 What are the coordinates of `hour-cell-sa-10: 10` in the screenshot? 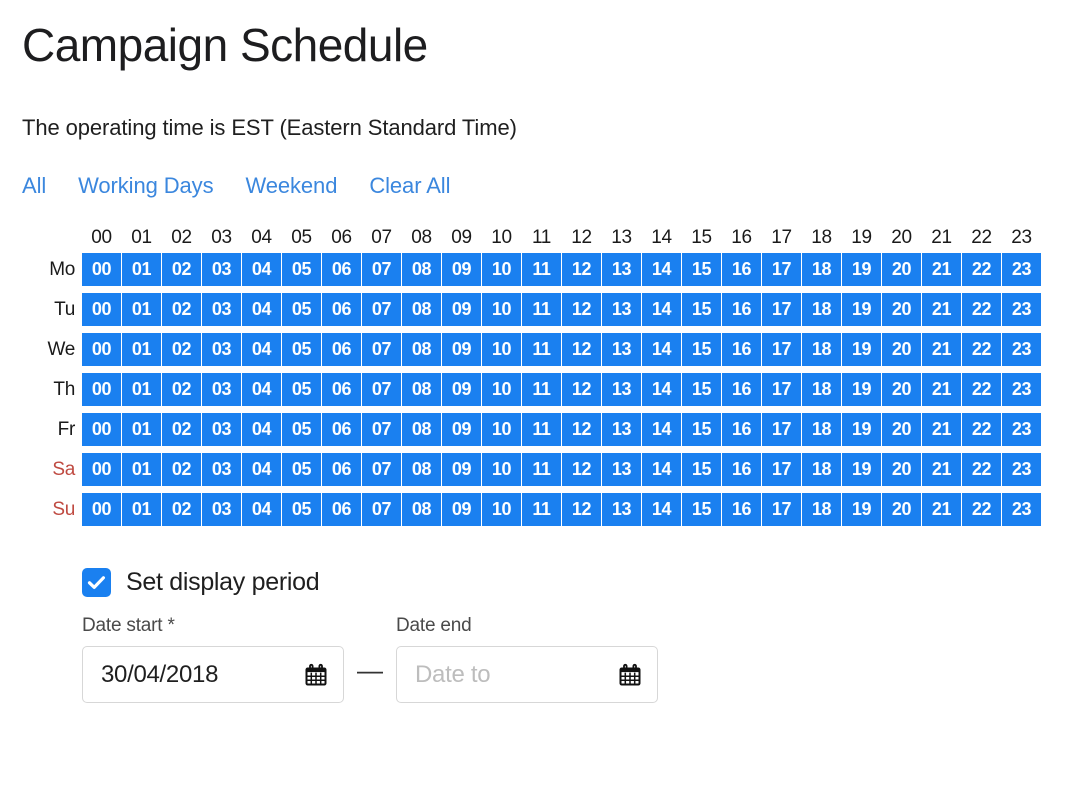 It's located at (501, 469).